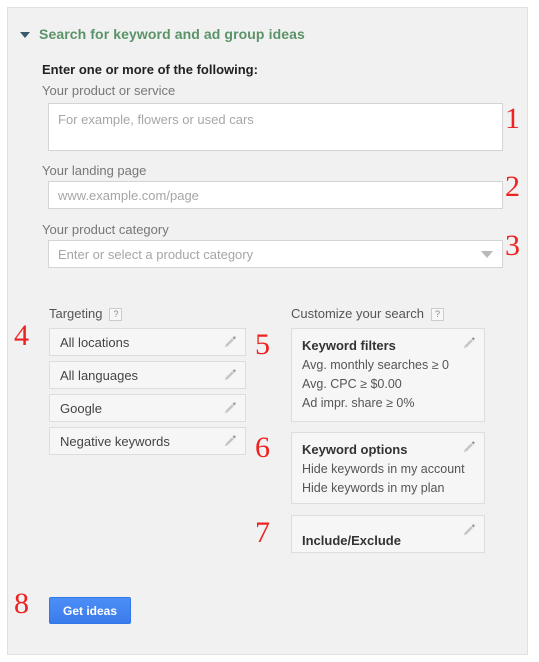  Describe the element at coordinates (147, 408) in the screenshot. I see `targeting-item-network: Google` at that location.